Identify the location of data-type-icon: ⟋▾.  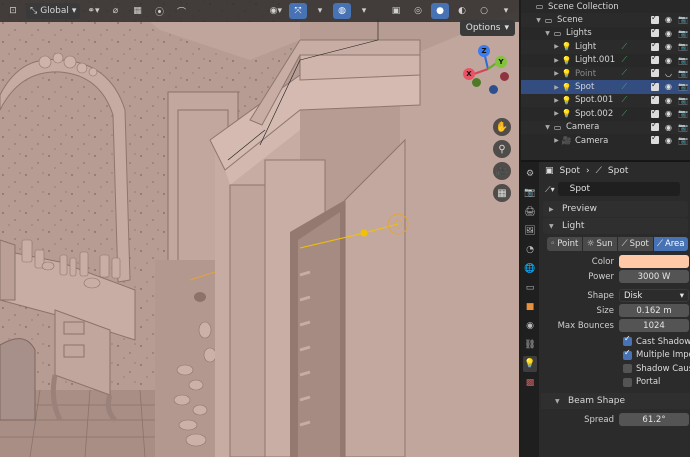
(548, 190).